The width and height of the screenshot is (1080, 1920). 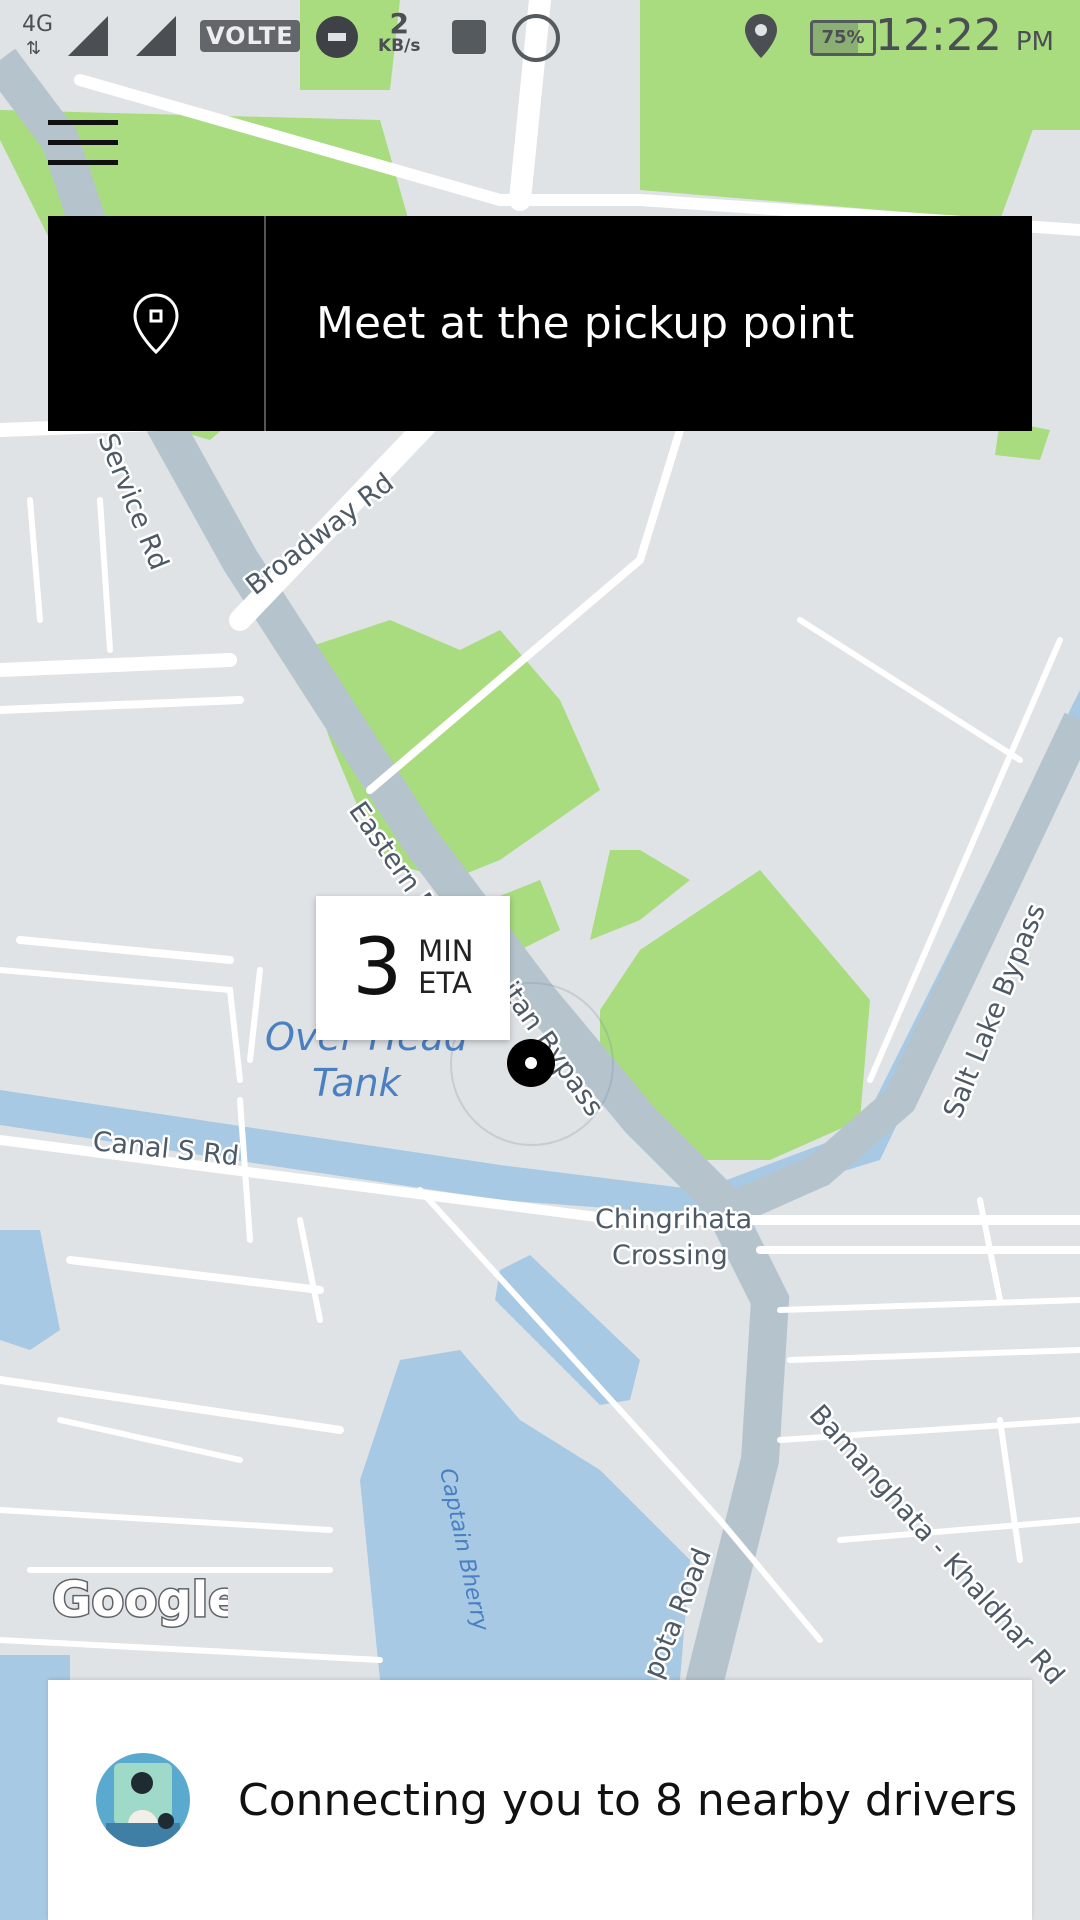 What do you see at coordinates (413, 968) in the screenshot?
I see `eta-box: 3 MIN ETA` at bounding box center [413, 968].